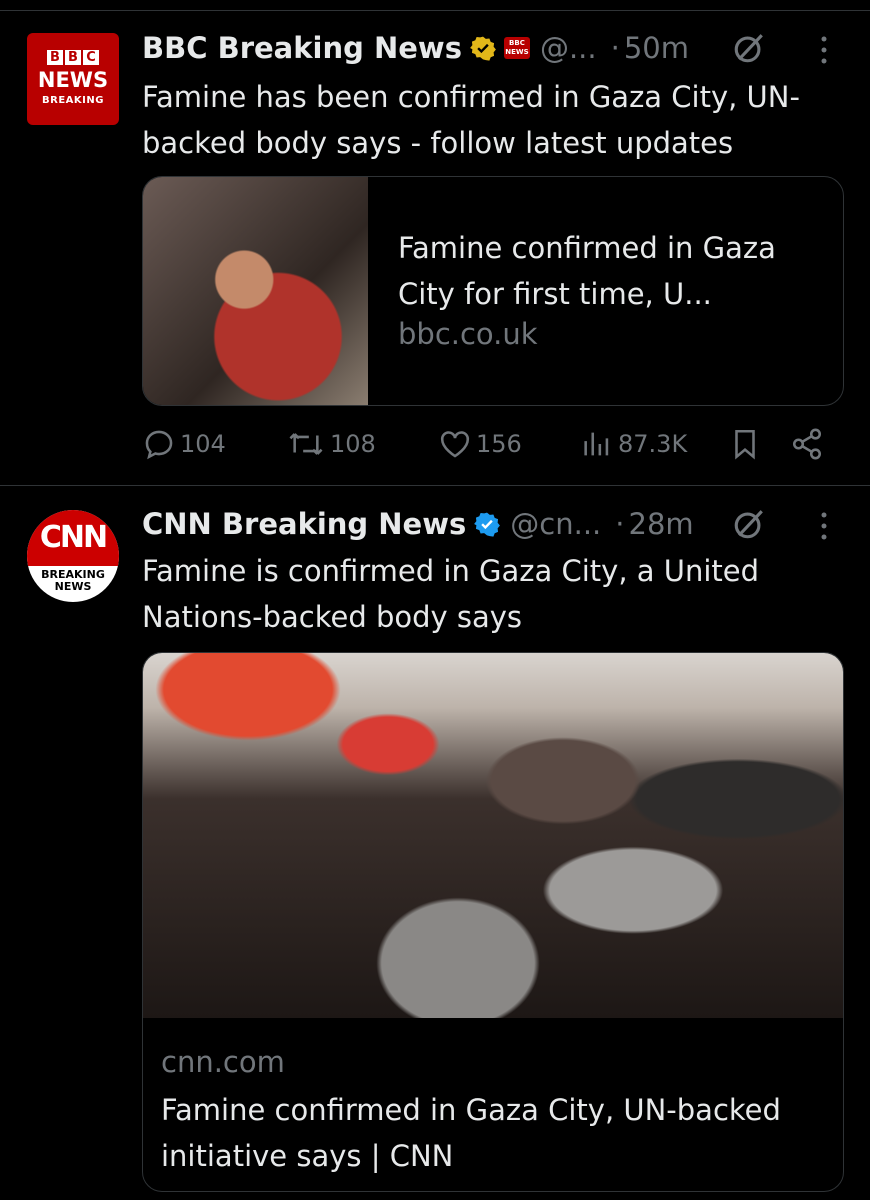 This screenshot has width=870, height=1200. I want to click on repost-count: 108, so click(353, 444).